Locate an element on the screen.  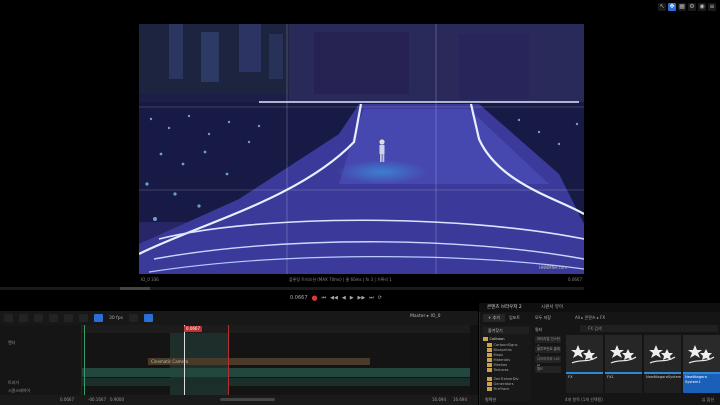
track-row: 트리거 is located at coordinates (41, 383).